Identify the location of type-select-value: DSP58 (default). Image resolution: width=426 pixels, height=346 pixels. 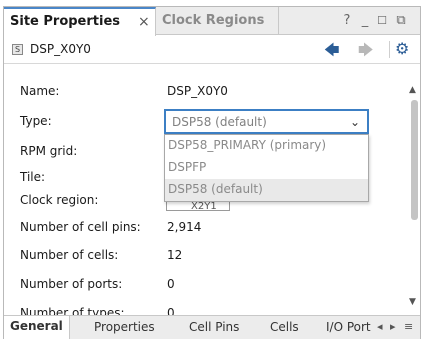
(219, 122).